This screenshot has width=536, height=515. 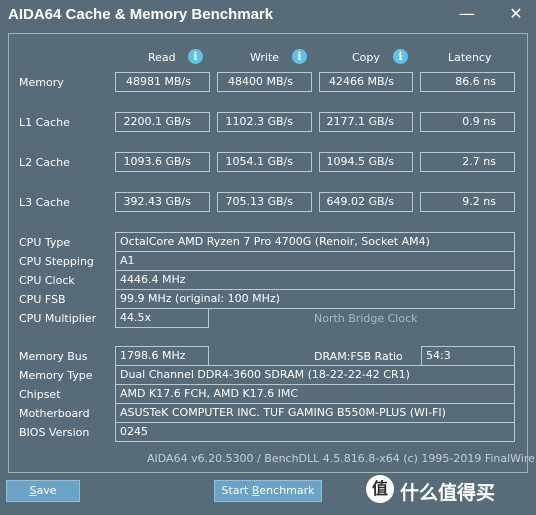 What do you see at coordinates (162, 122) in the screenshot?
I see `l1-read-value: 2200.1 GB/s` at bounding box center [162, 122].